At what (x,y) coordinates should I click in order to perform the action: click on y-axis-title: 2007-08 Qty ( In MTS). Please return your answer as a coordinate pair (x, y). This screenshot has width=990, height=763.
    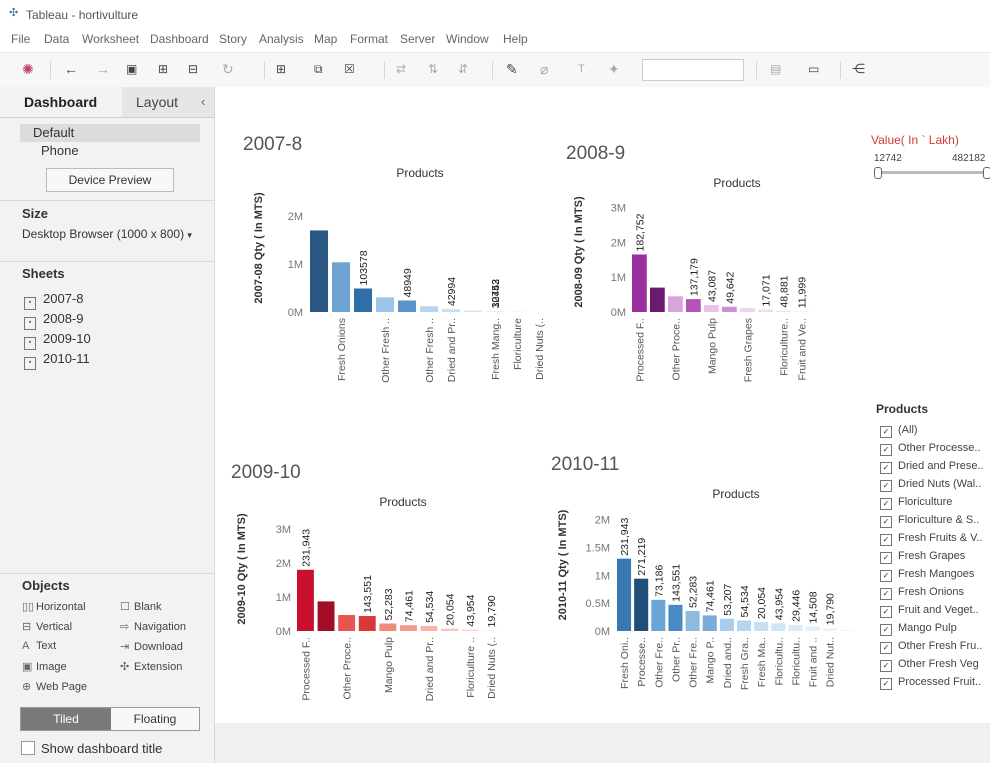
    Looking at the image, I should click on (259, 248).